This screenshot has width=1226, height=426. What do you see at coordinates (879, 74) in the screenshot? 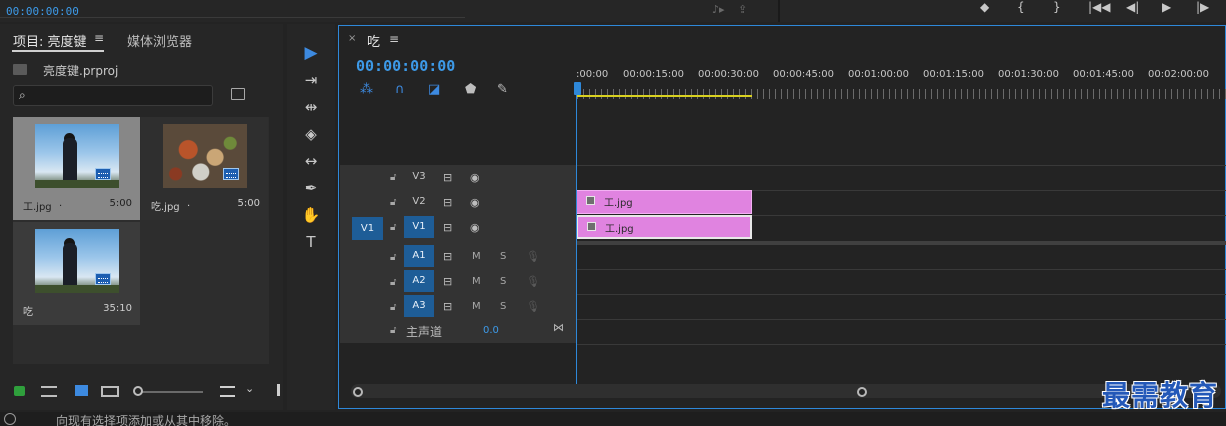
I see `ruler-label: 00:01:00:00` at bounding box center [879, 74].